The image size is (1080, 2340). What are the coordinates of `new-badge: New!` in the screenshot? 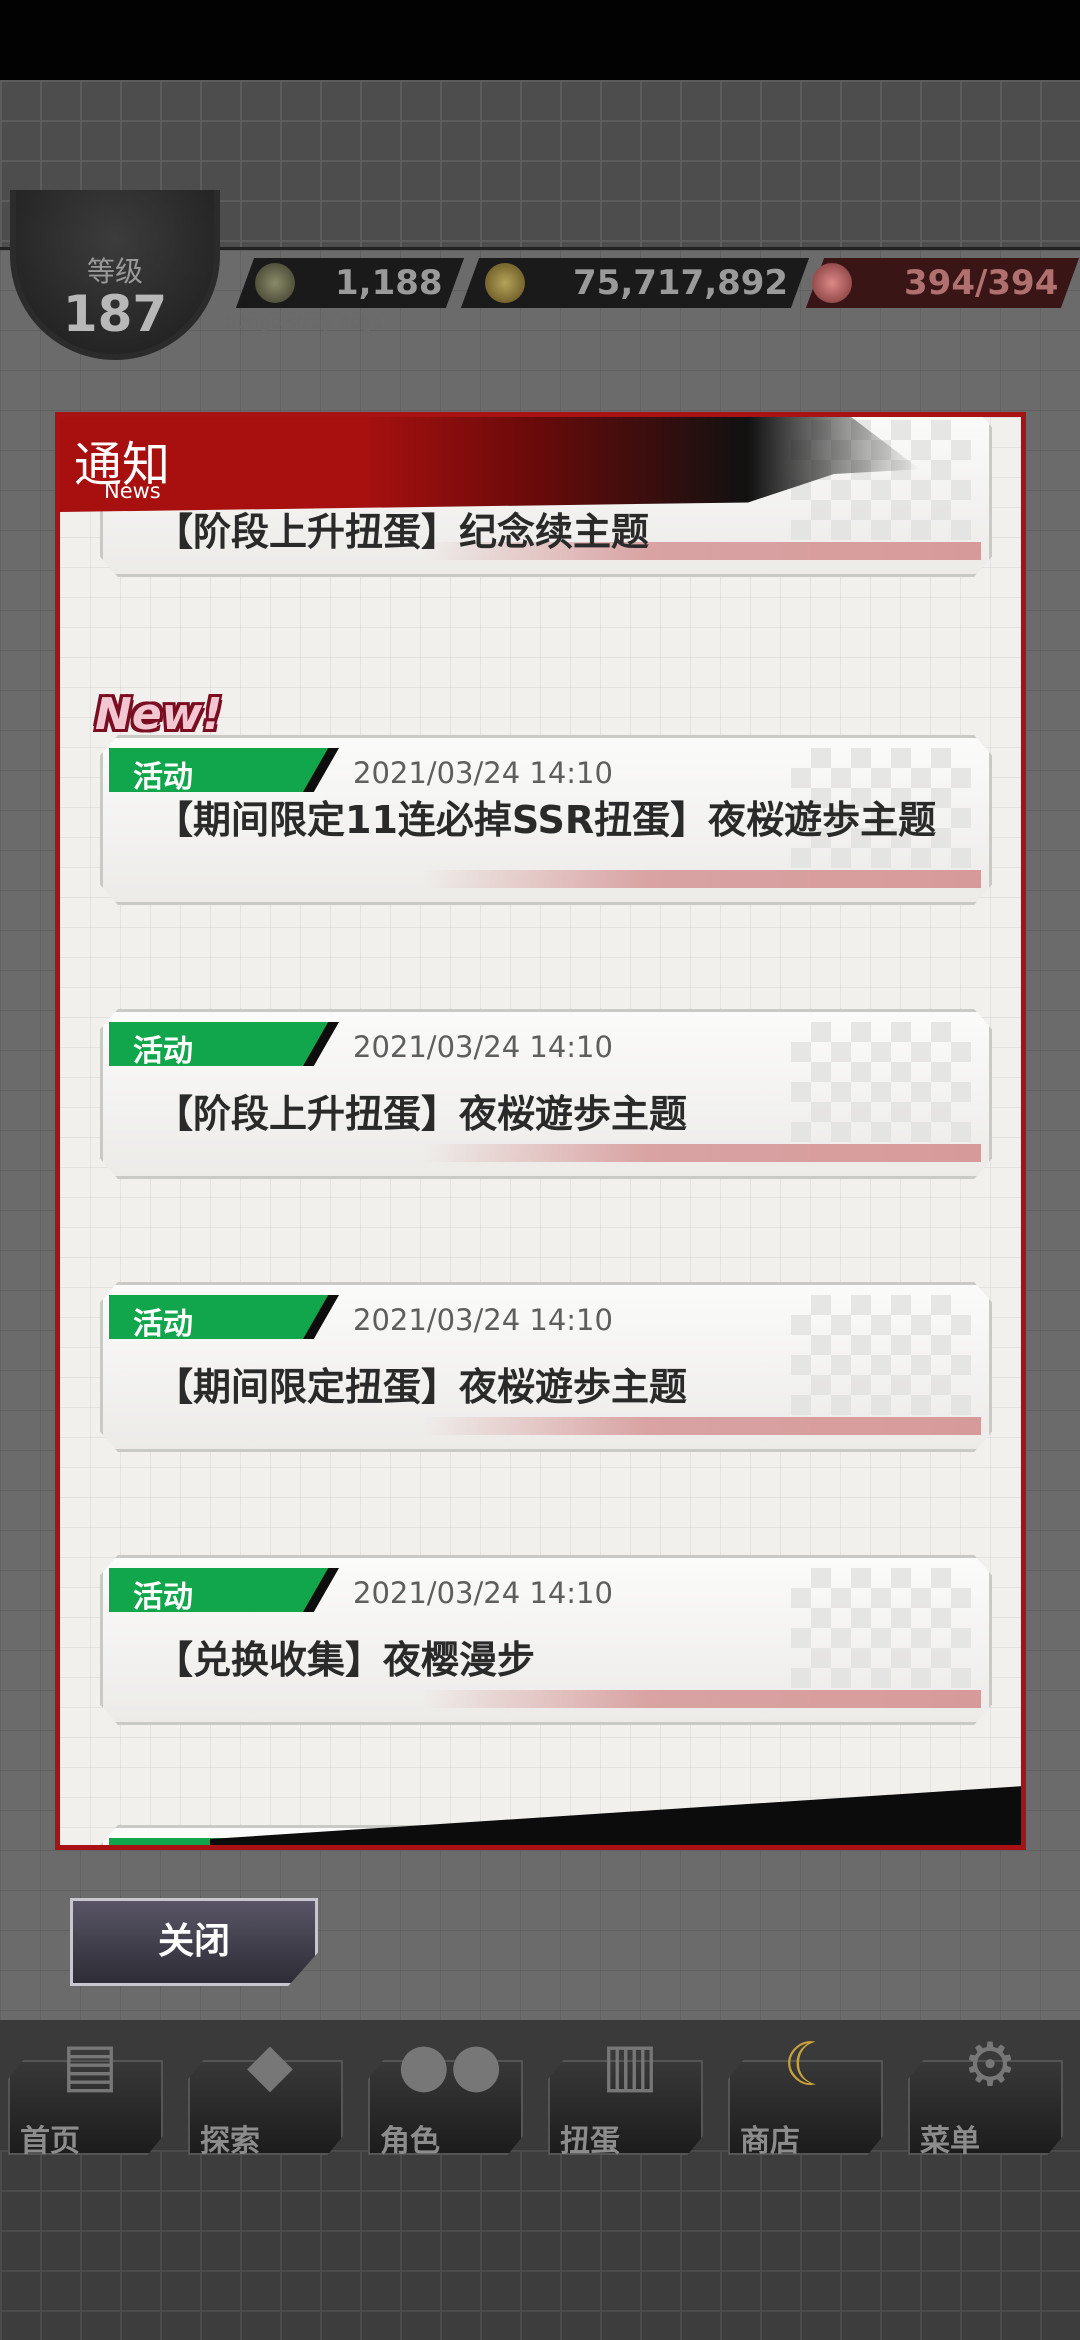 It's located at (159, 714).